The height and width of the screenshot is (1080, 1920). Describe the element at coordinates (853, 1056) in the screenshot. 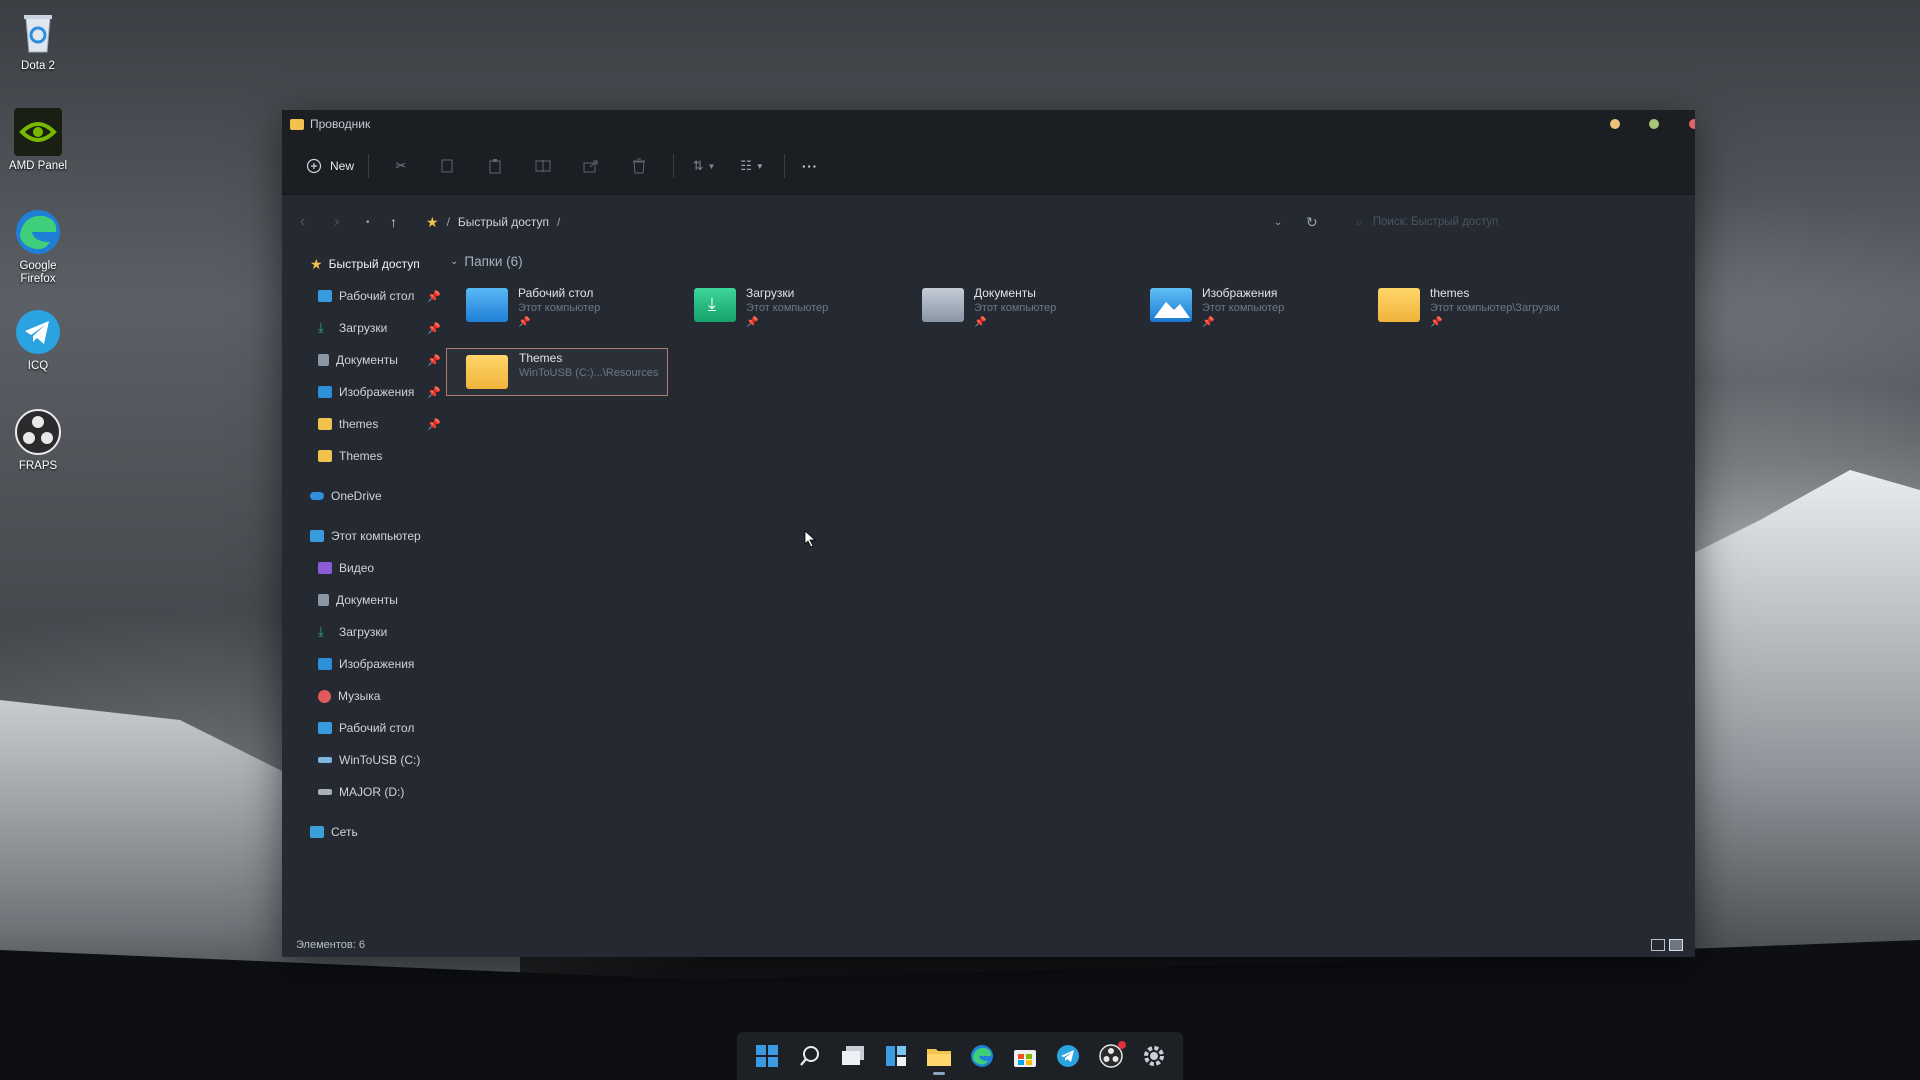

I see `task-view-icon` at that location.